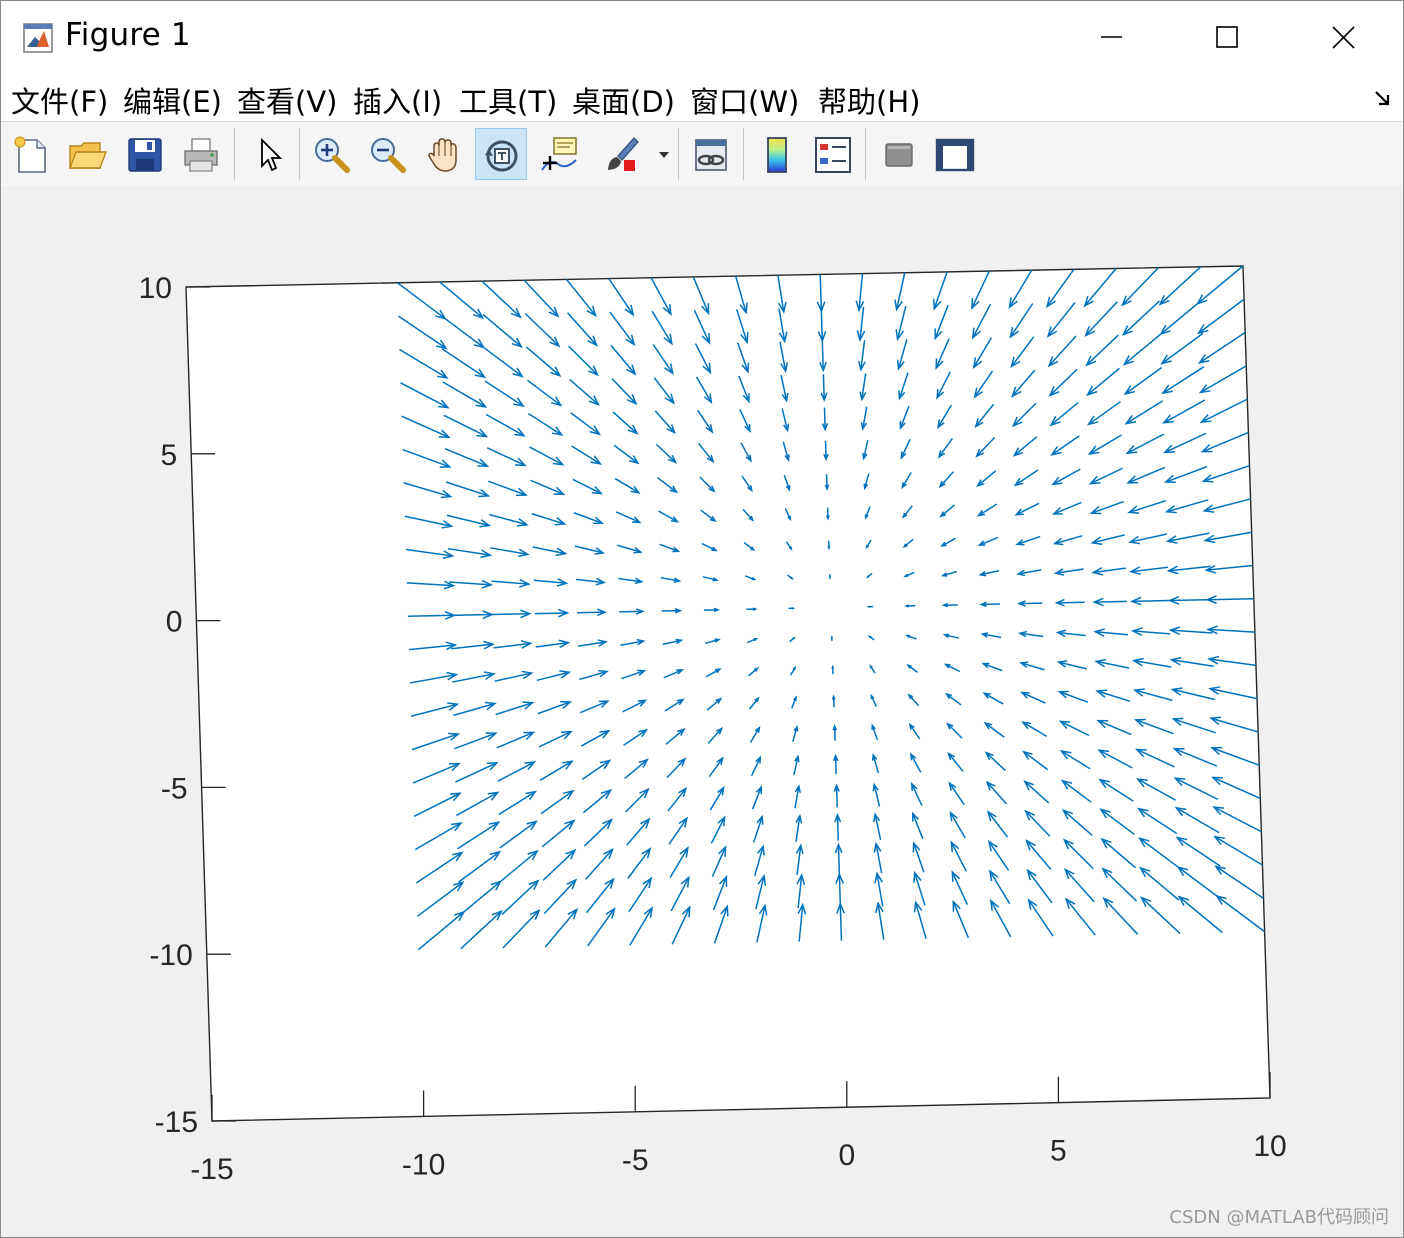 The width and height of the screenshot is (1404, 1238). What do you see at coordinates (1384, 98) in the screenshot?
I see `dock-figure-icon` at bounding box center [1384, 98].